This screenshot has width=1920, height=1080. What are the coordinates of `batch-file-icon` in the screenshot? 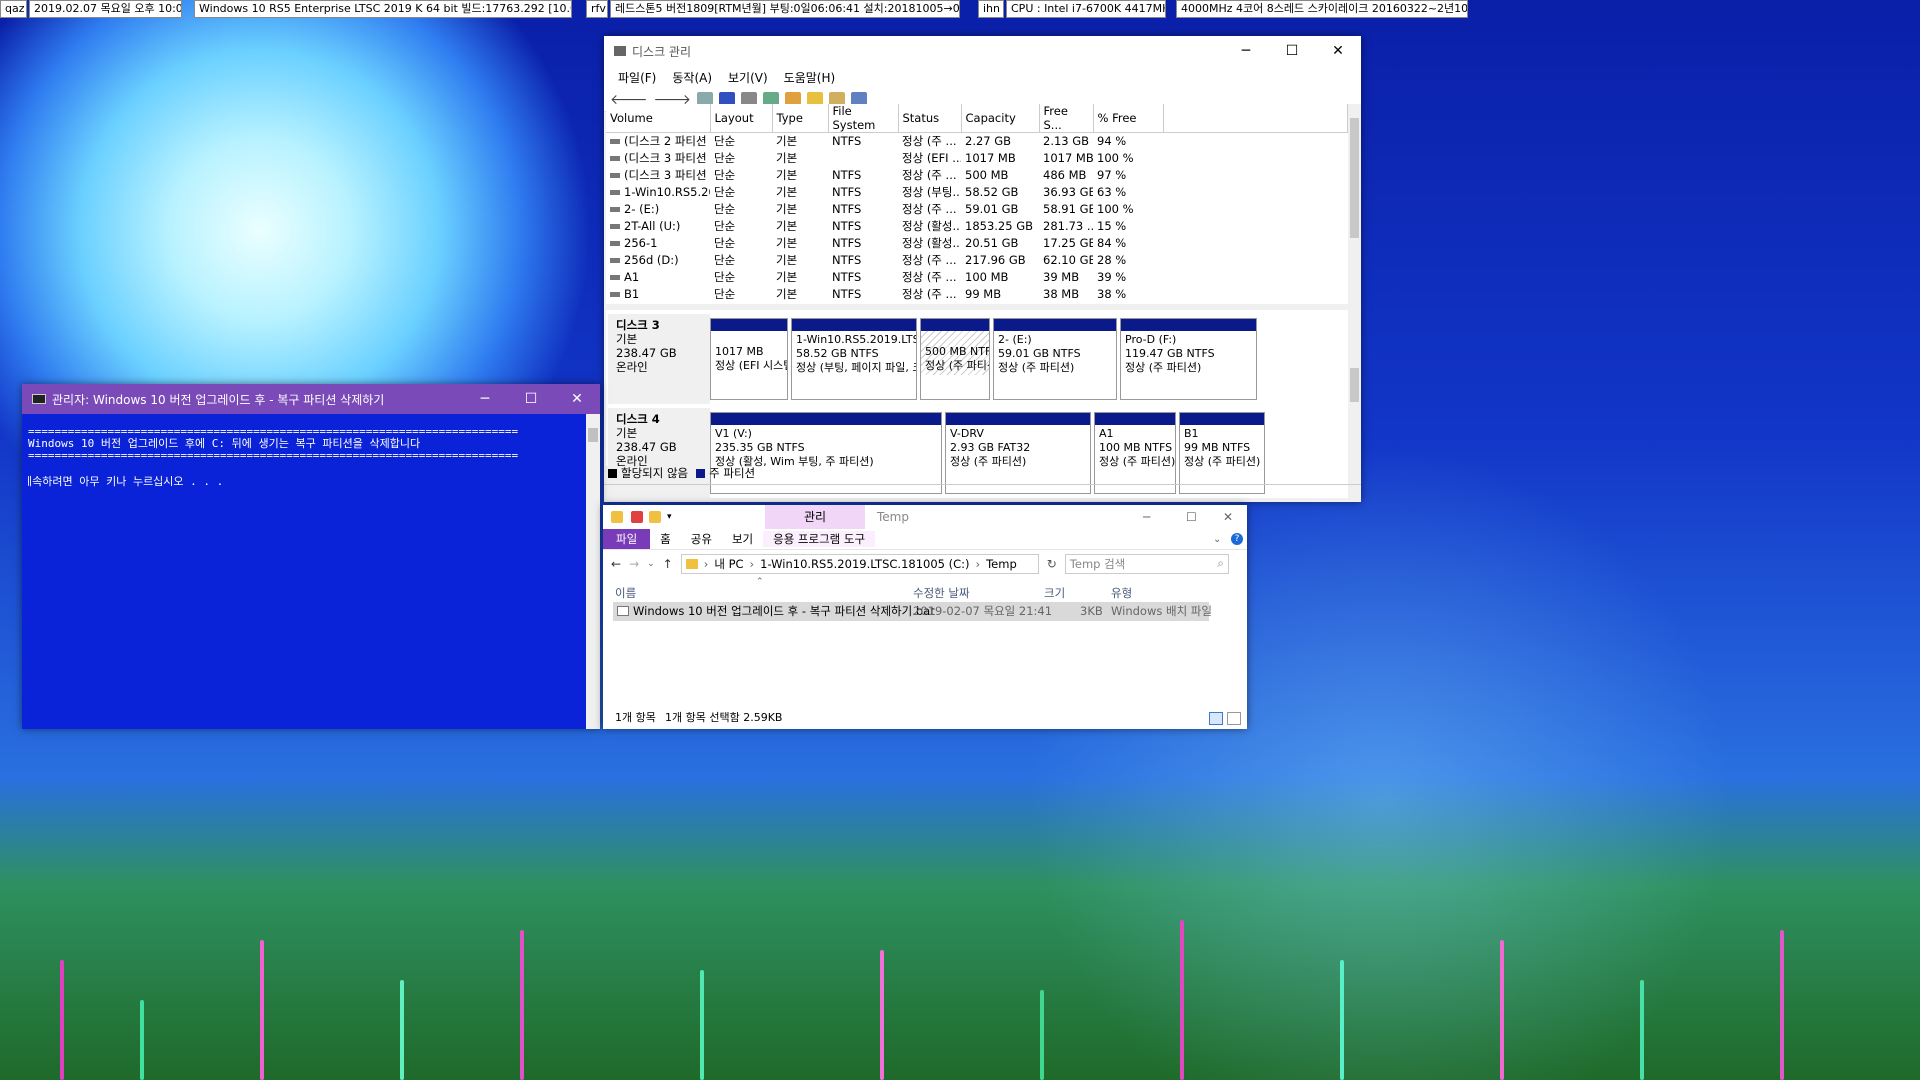 It's located at (623, 611).